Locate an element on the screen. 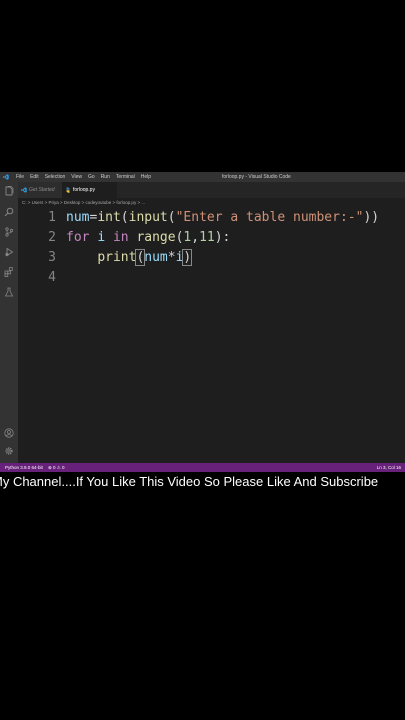  menu-go: Go is located at coordinates (91, 177).